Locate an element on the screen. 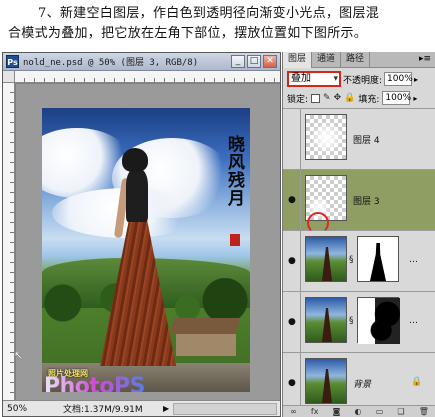 This screenshot has height=417, width=435. fill-arrow-icon: ▸ is located at coordinates (415, 98).